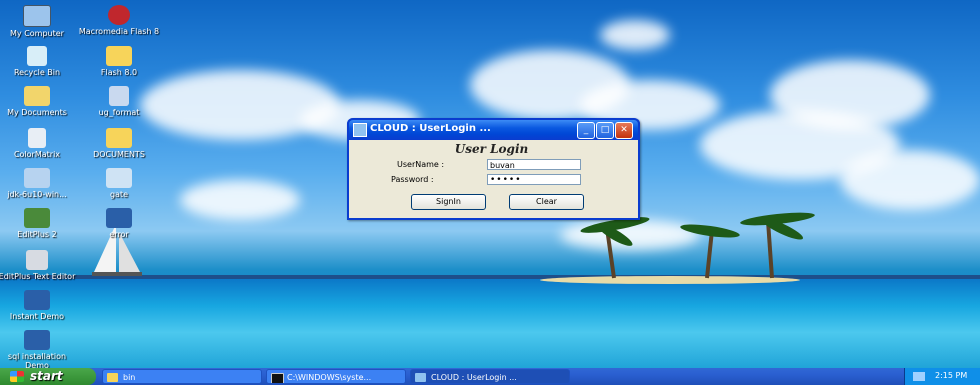 Image resolution: width=980 pixels, height=385 pixels. Describe the element at coordinates (119, 15) in the screenshot. I see `flash-icon` at that location.